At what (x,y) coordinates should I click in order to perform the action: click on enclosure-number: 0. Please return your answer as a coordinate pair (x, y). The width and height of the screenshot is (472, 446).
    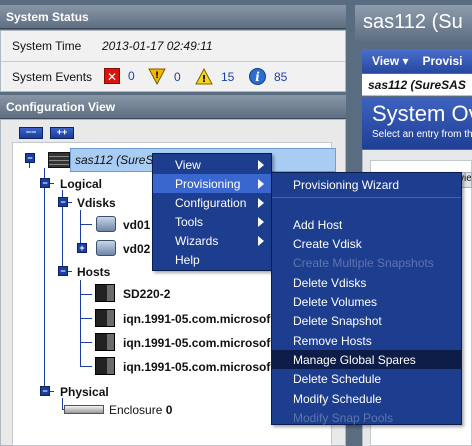
    Looking at the image, I should click on (169, 410).